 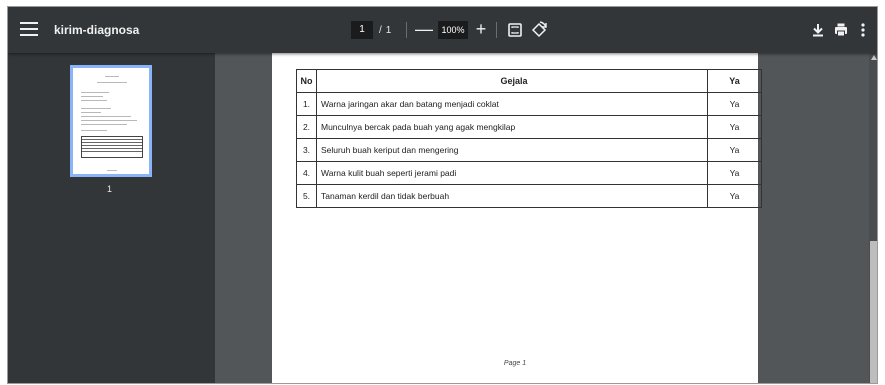 I want to click on column-header-ya: Ya, so click(x=734, y=81).